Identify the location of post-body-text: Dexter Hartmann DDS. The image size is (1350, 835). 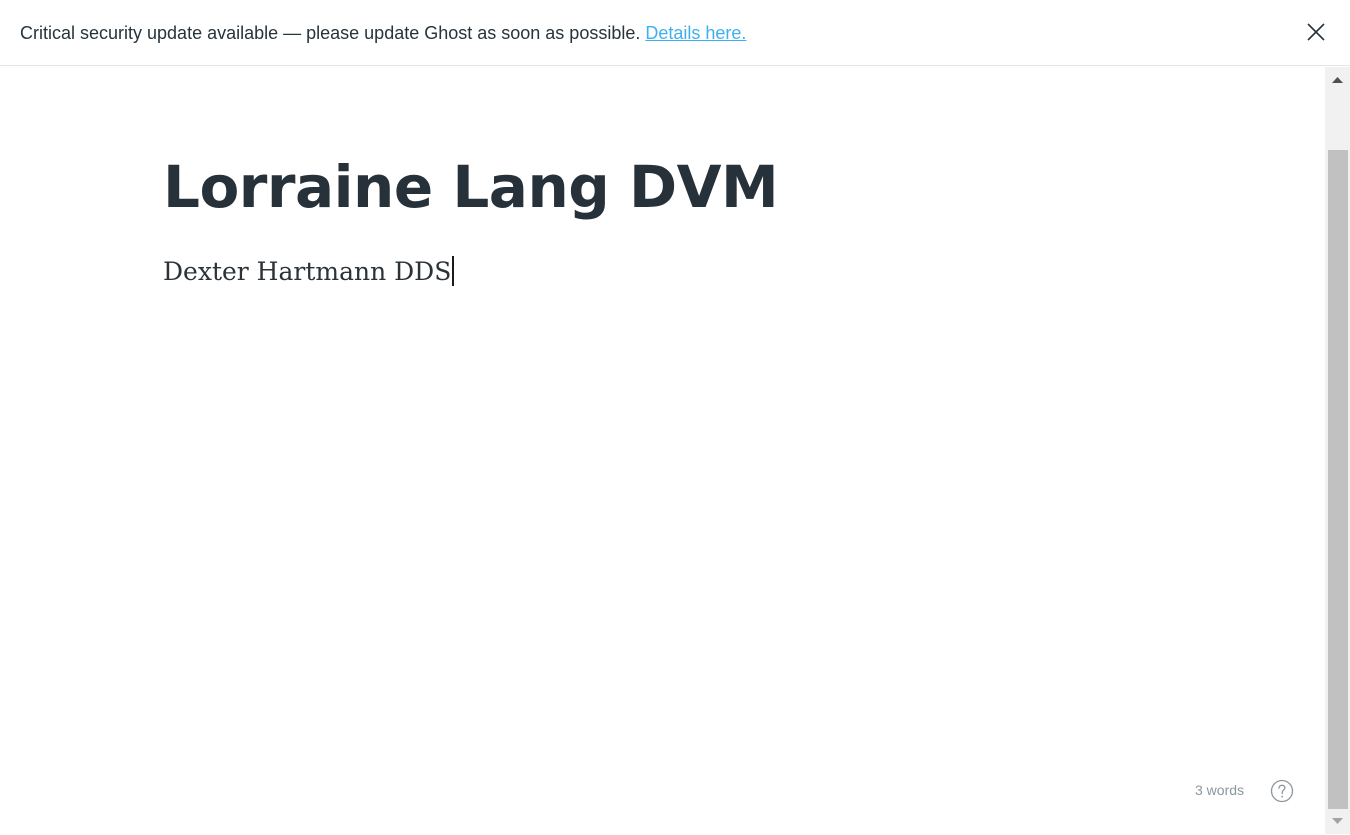
(307, 271).